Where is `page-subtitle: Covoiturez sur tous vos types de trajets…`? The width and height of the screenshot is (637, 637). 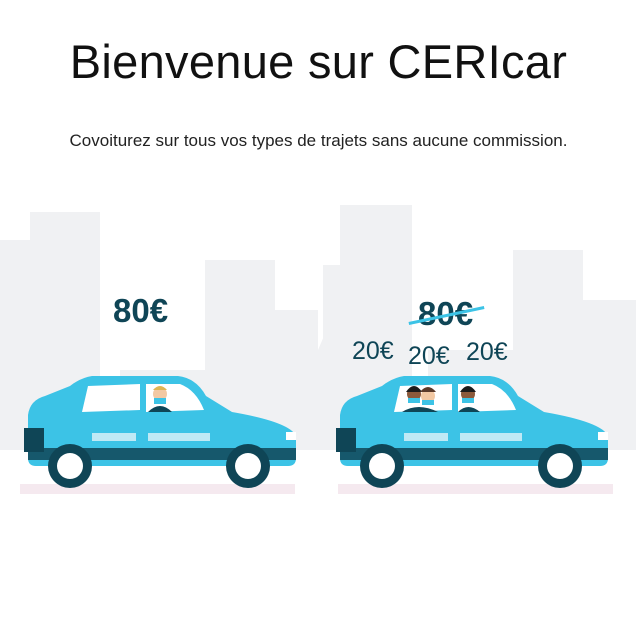
page-subtitle: Covoiturez sur tous vos types de trajets… is located at coordinates (318, 140).